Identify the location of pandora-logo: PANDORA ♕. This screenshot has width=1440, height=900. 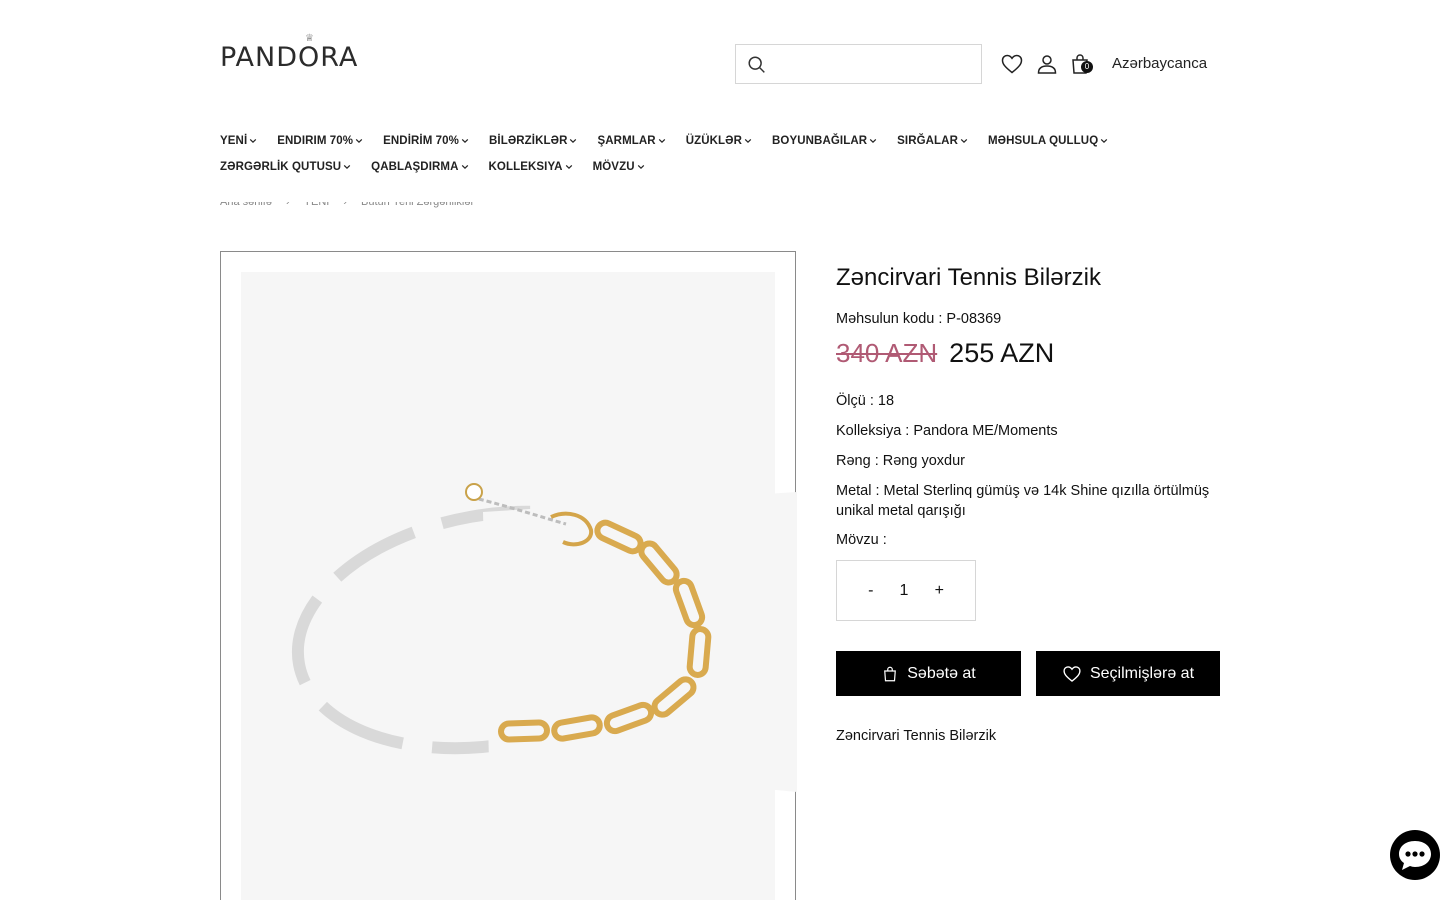
(289, 53).